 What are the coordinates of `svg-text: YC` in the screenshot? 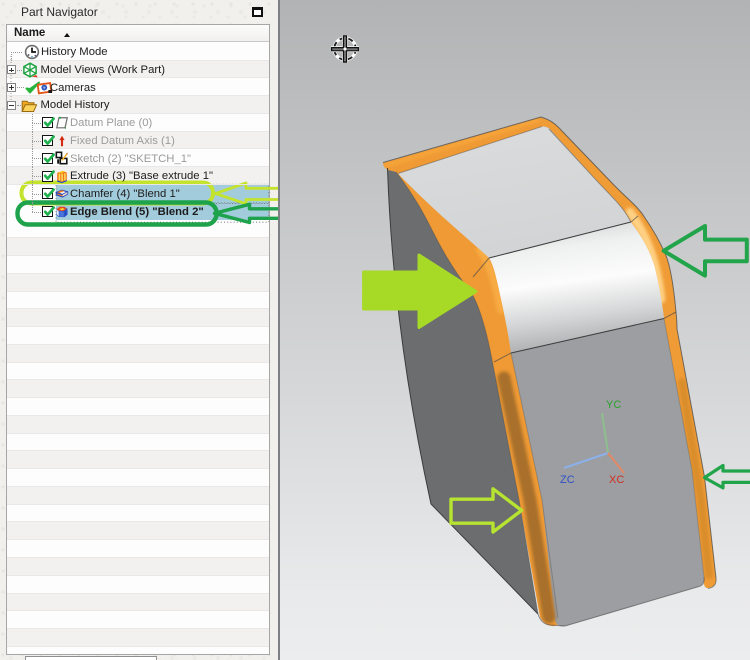 It's located at (613, 405).